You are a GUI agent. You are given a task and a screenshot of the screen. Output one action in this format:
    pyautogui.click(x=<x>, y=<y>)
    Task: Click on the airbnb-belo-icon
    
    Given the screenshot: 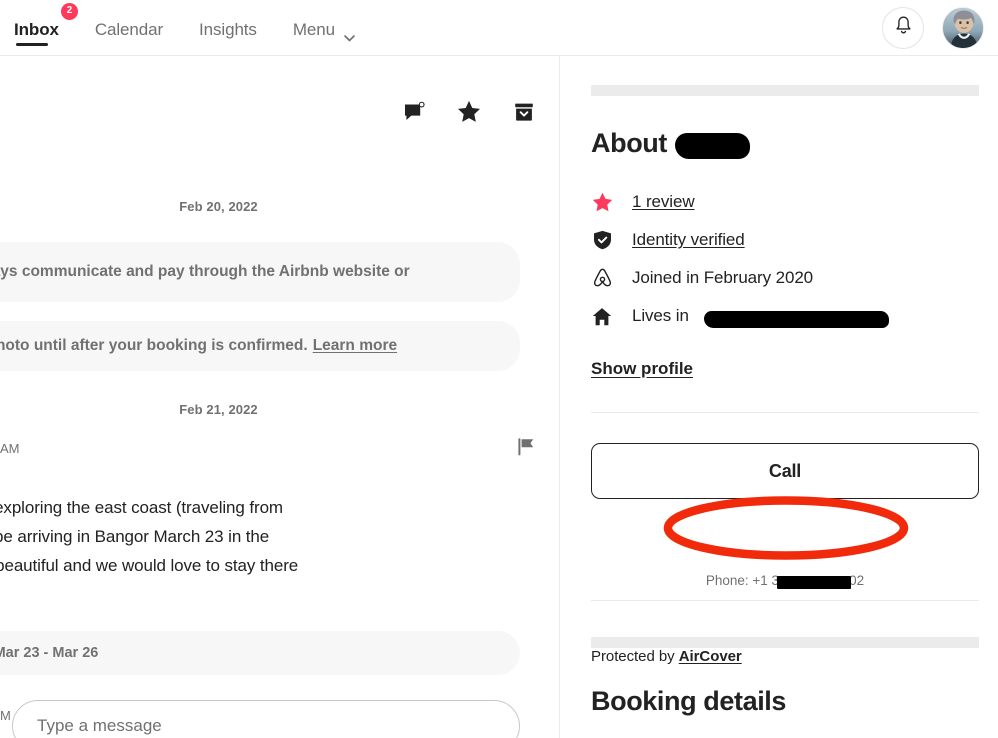 What is the action you would take?
    pyautogui.click(x=602, y=278)
    